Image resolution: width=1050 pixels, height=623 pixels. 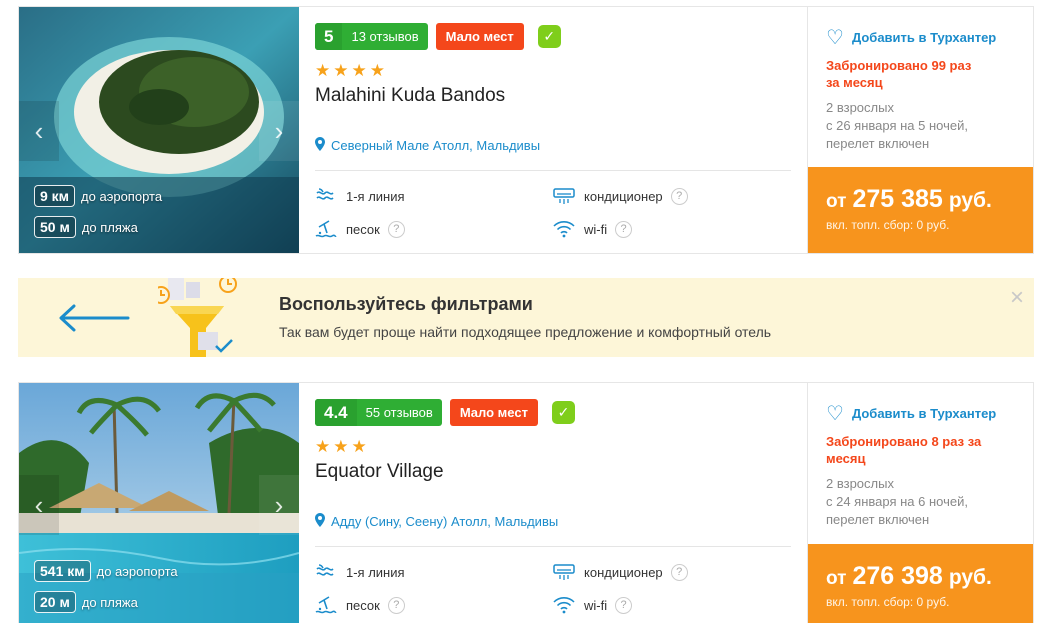 What do you see at coordinates (897, 576) in the screenshot?
I see `price-amount: 276 398` at bounding box center [897, 576].